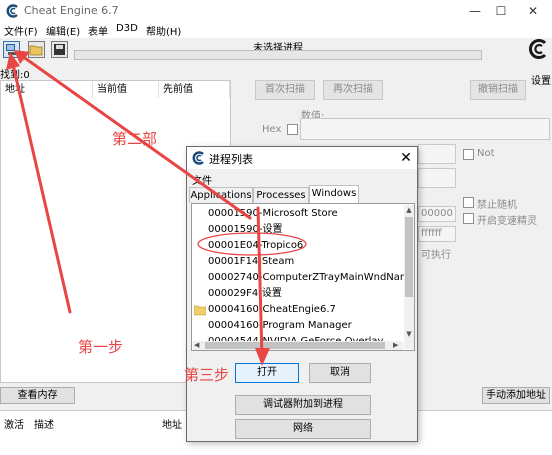  I want to click on annotation-step-1: 第一步, so click(101, 347).